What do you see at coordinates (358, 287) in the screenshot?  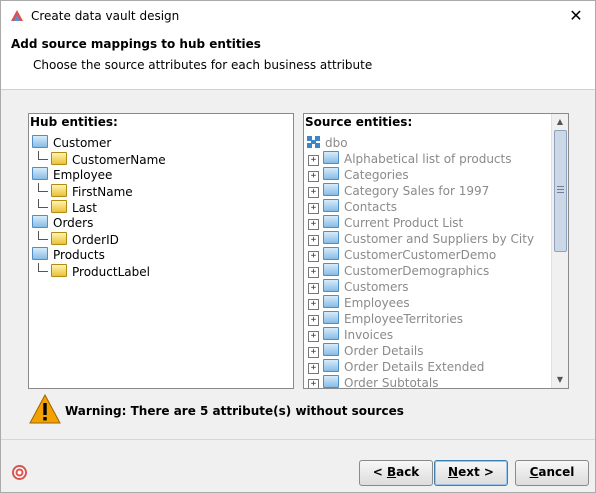 I see `source-tree-item: + Customers` at bounding box center [358, 287].